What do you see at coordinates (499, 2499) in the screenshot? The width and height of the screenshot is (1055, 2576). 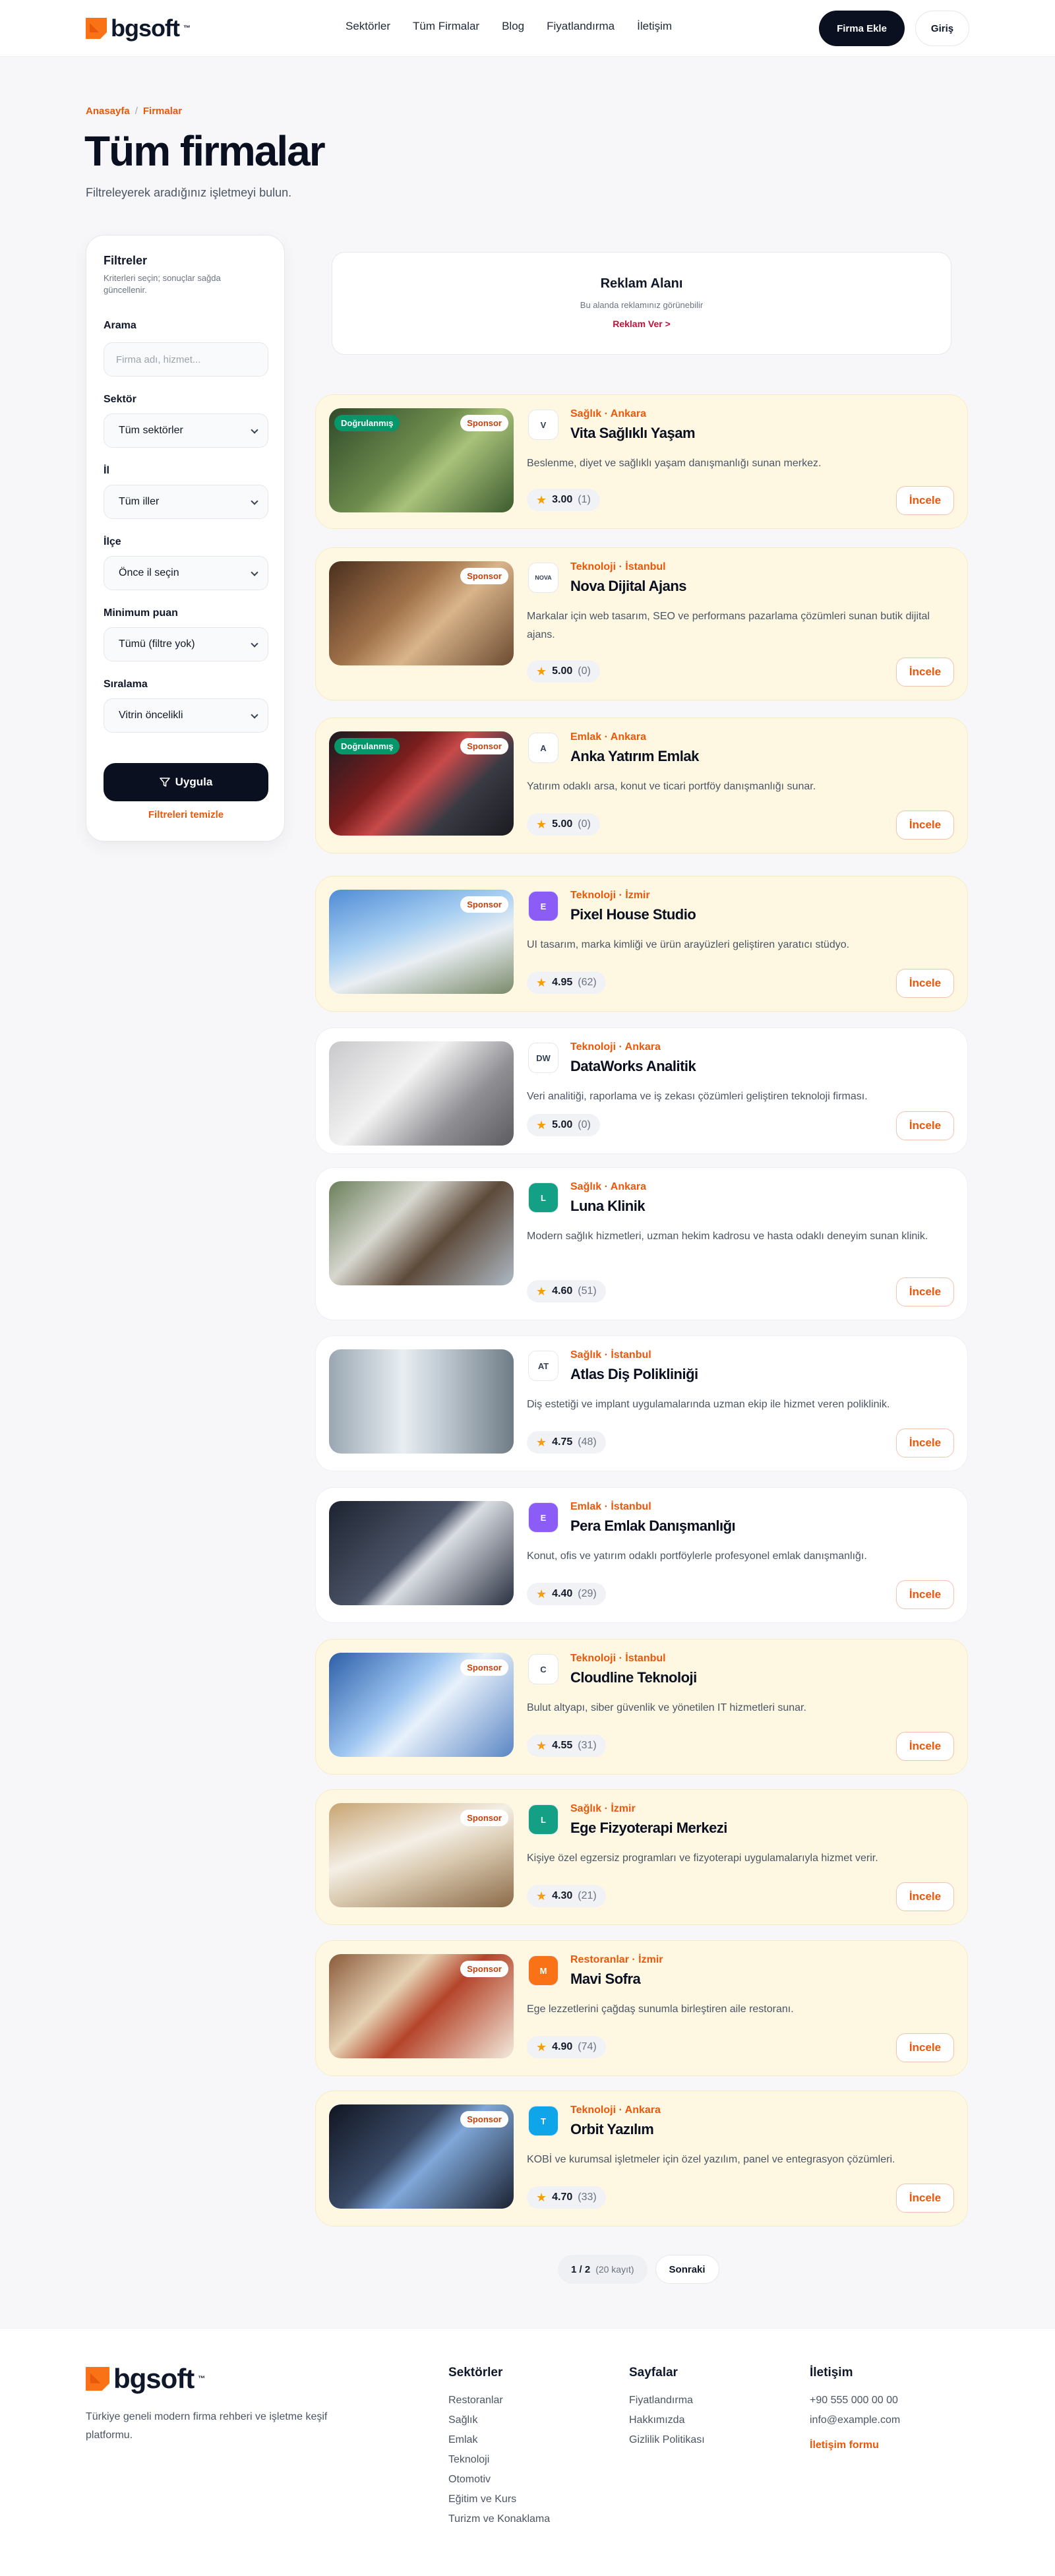 I see `footer-link: Eğitim ve Kurs` at bounding box center [499, 2499].